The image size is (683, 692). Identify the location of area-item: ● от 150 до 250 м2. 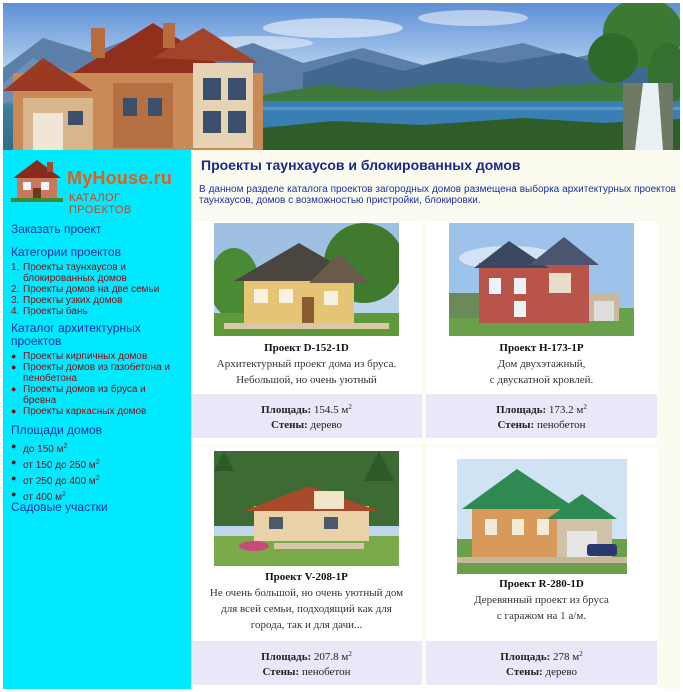
(96, 464).